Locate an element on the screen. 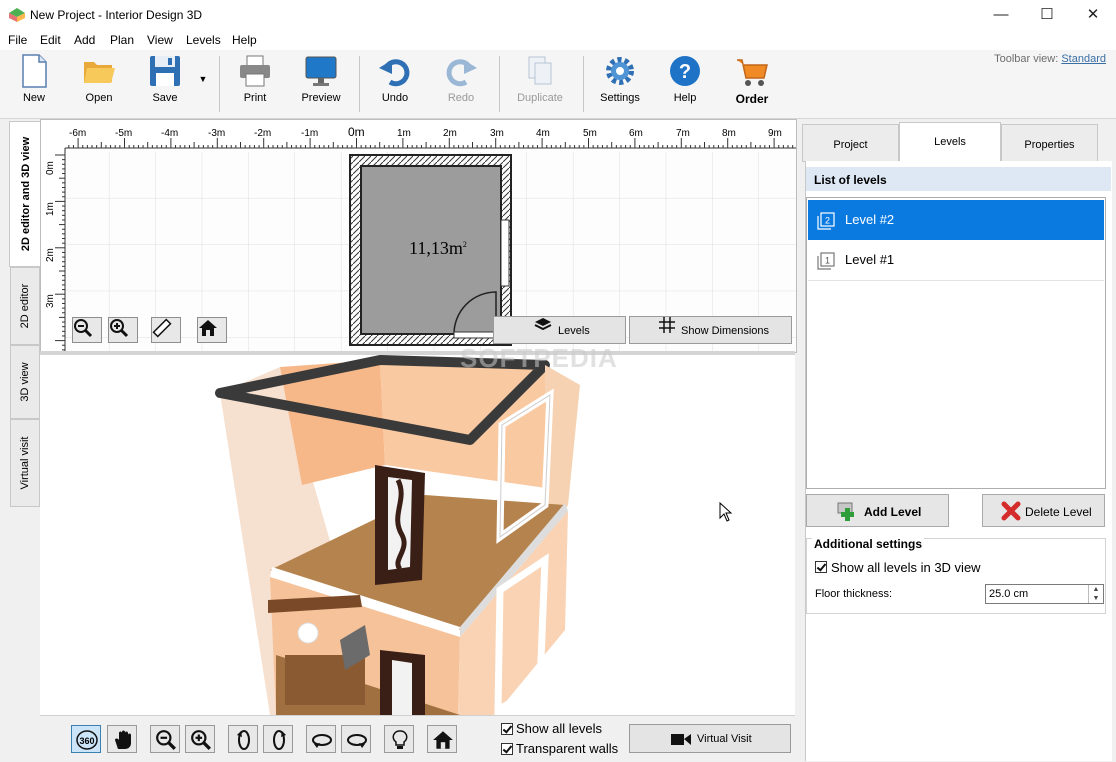  home-3d-button is located at coordinates (442, 739).